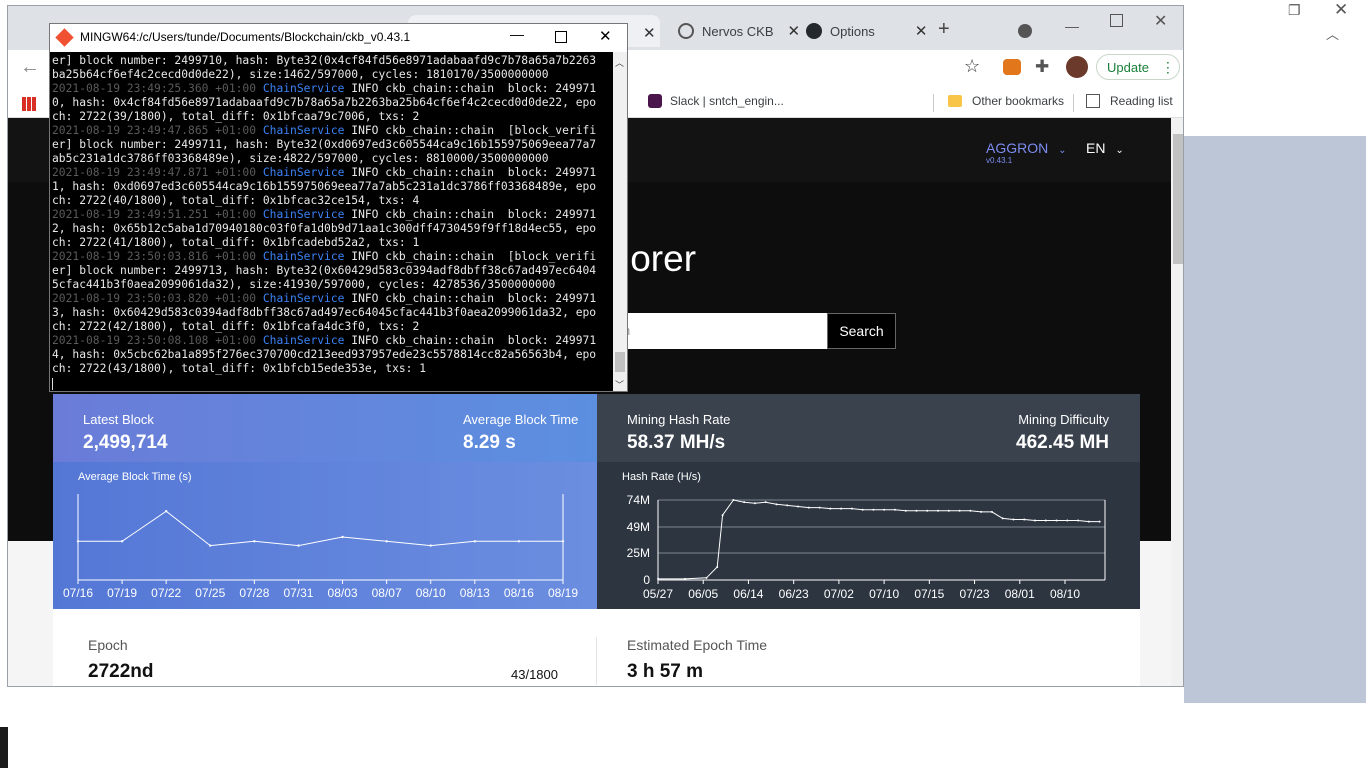 Image resolution: width=1366 pixels, height=768 pixels. I want to click on y-tick-label: 74M, so click(638, 500).